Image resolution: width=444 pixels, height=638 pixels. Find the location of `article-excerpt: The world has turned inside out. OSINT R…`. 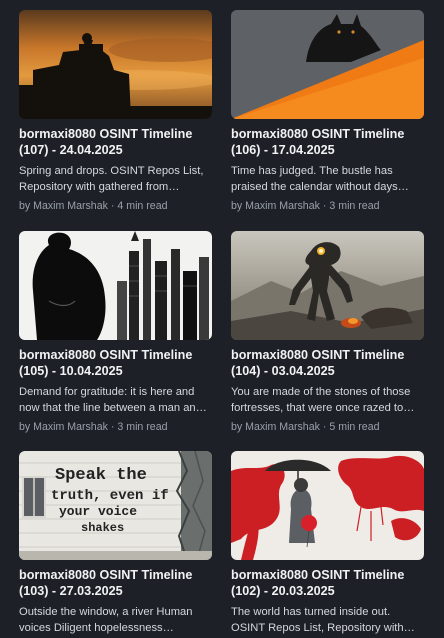

article-excerpt: The world has turned inside out. OSINT R… is located at coordinates (323, 620).